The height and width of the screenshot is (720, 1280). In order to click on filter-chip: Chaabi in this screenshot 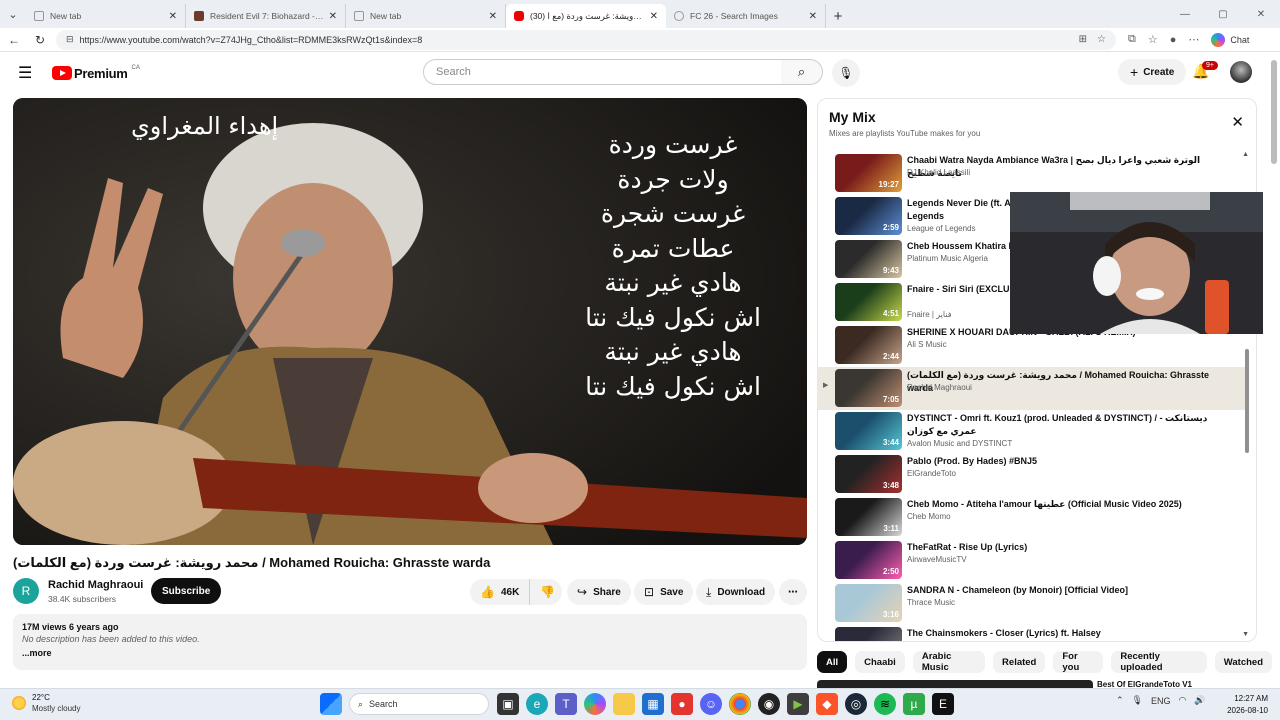, I will do `click(880, 662)`.